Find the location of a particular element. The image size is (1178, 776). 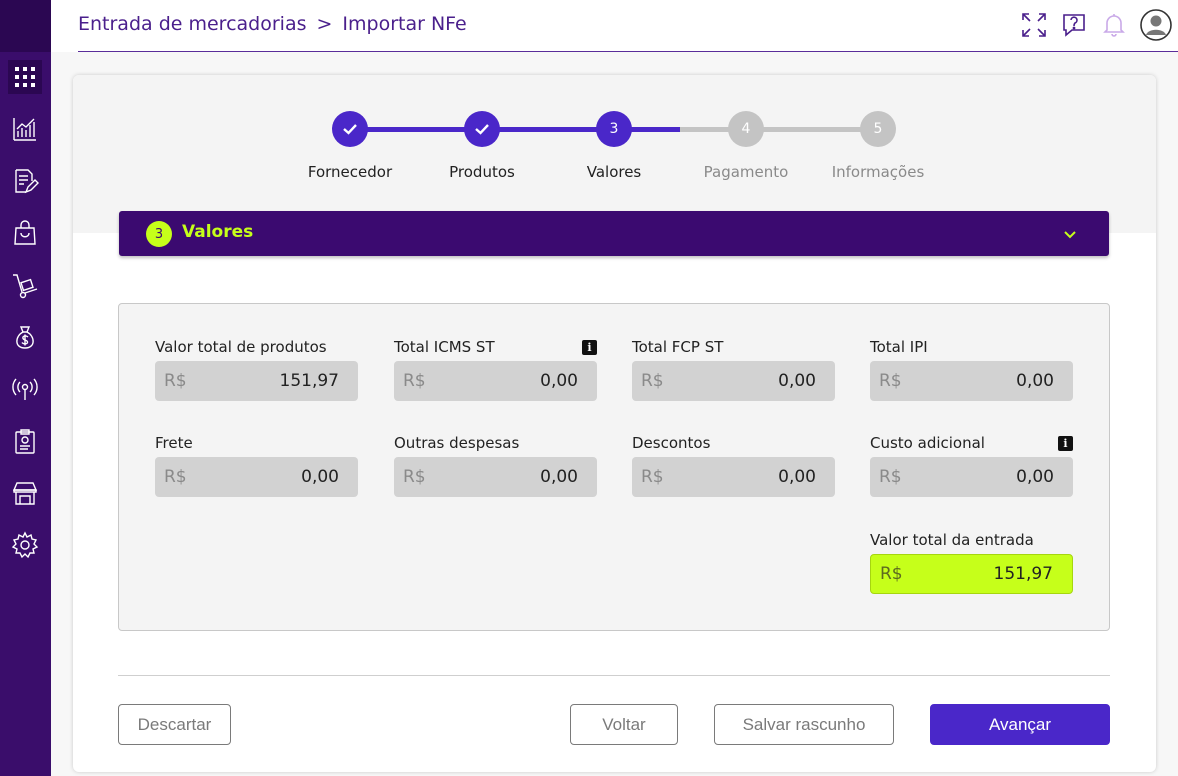

field-valor-total-produtos: Valor total de produtos R$ 151,97 is located at coordinates (256, 369).